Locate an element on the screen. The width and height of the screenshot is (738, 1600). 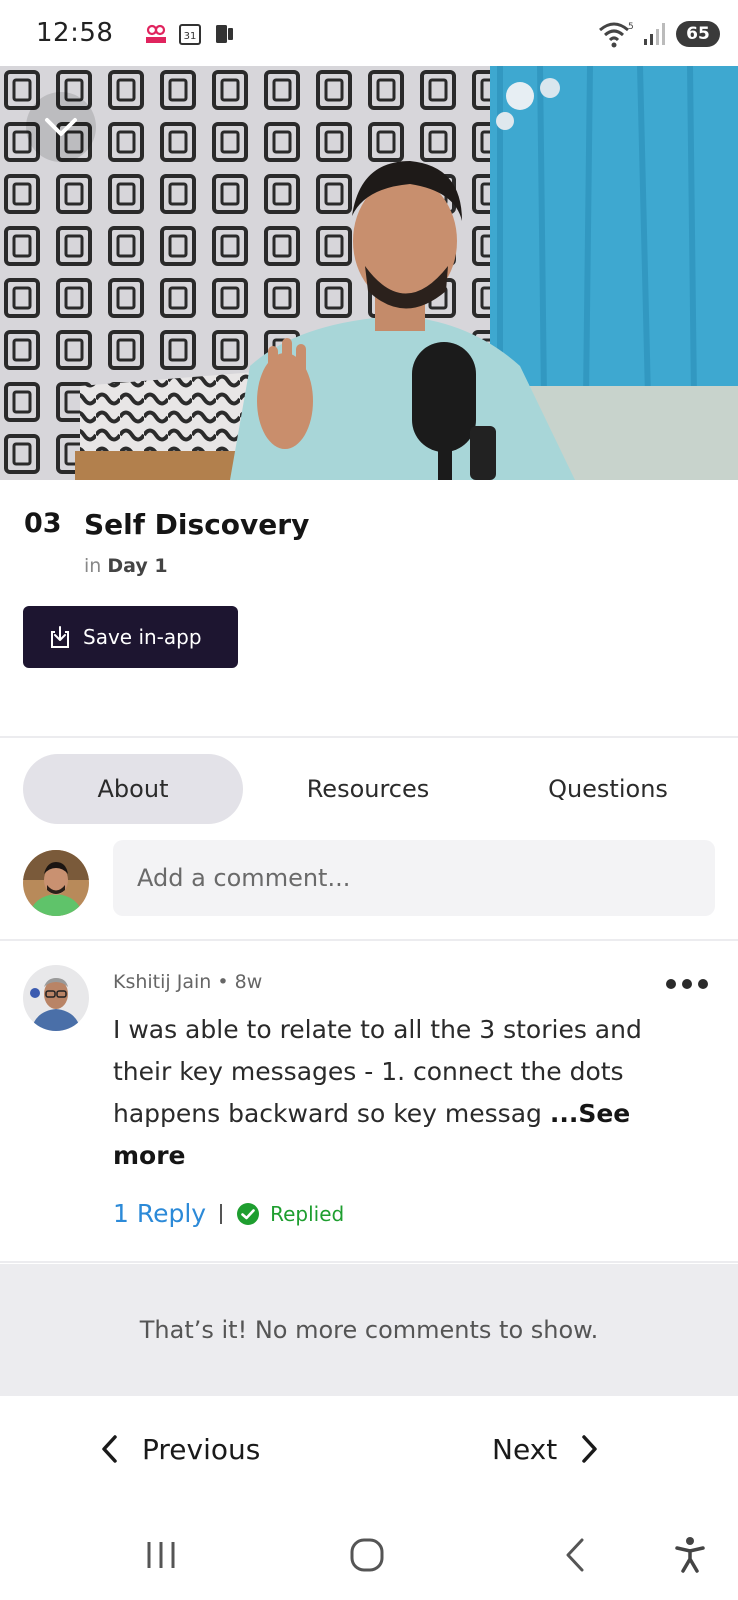
comment-author: Kshitij Jain is located at coordinates (162, 982).